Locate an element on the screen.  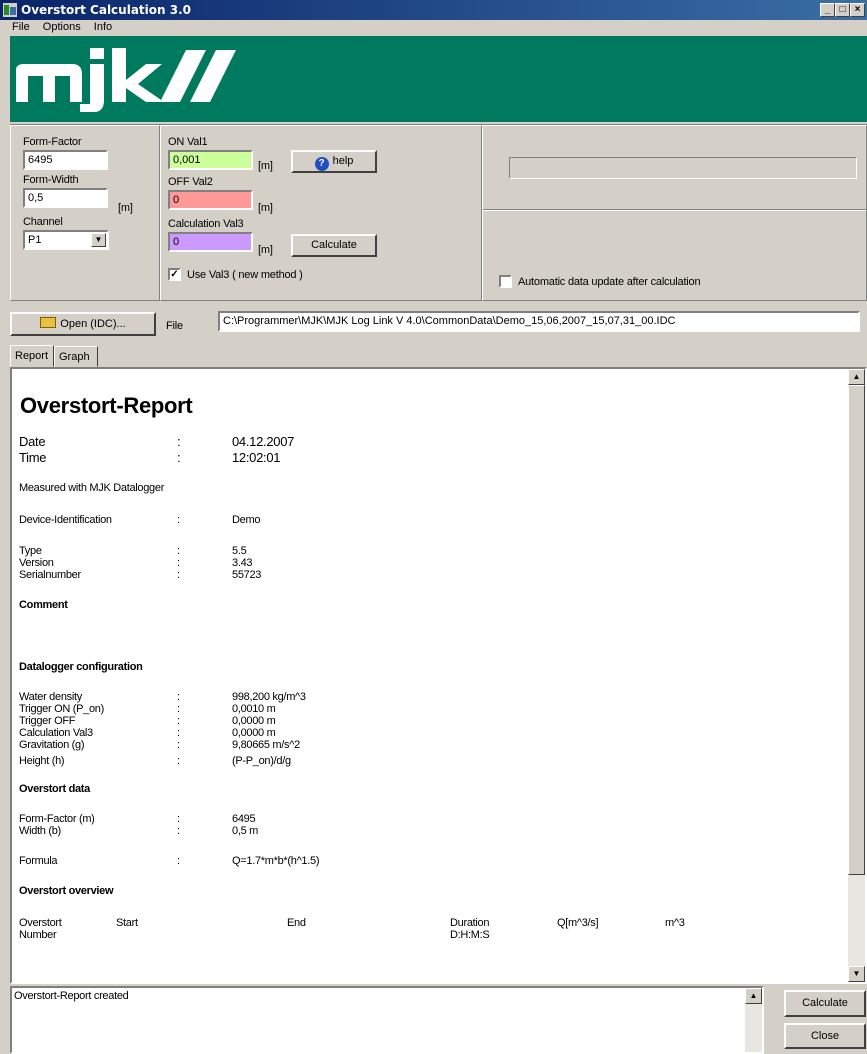
device-label: Device-Identification is located at coordinates (65, 520).